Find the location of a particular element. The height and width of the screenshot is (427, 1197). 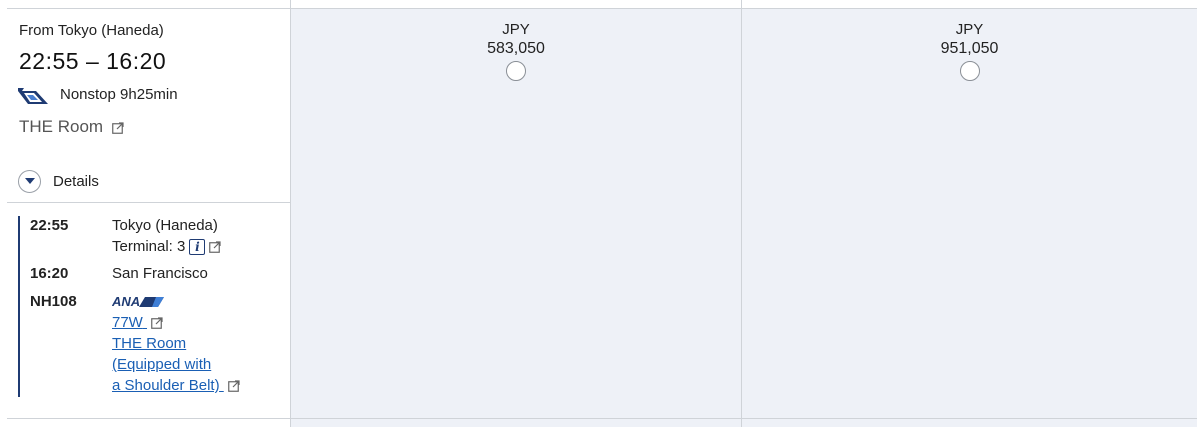

flight-number-row: NH108 is located at coordinates (71, 301).